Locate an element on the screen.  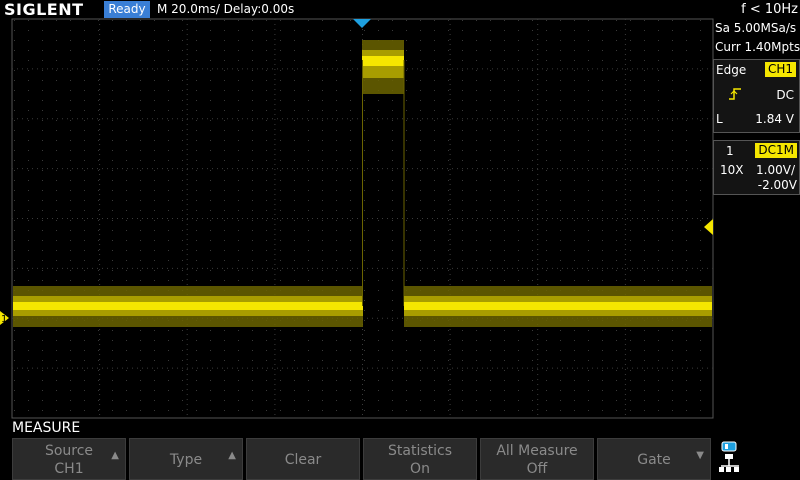
trigger-level-value: 1.84 V is located at coordinates (774, 119).